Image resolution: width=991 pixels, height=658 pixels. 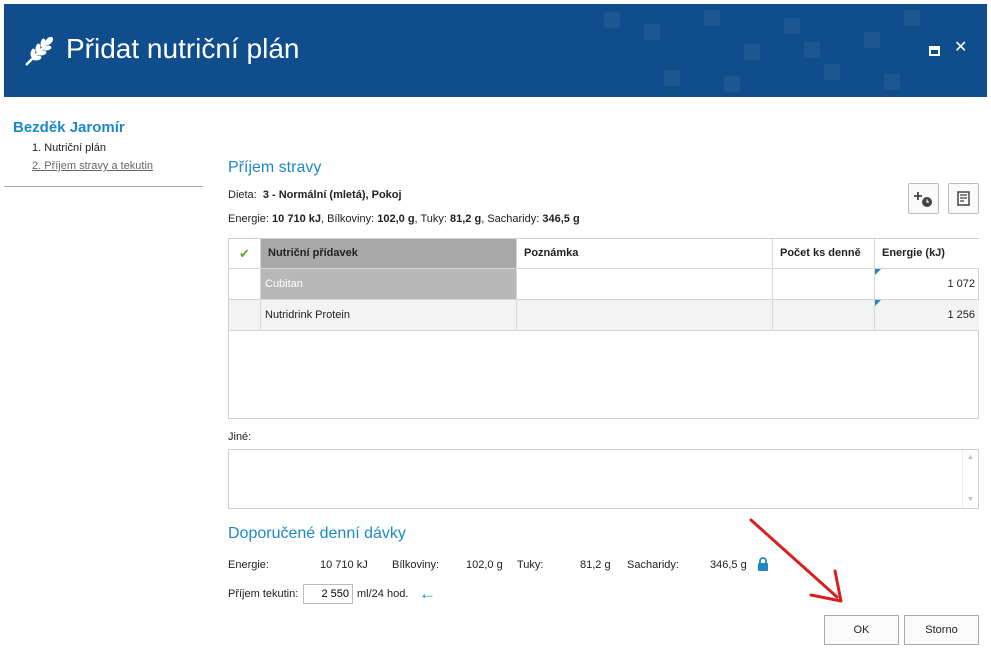 I want to click on fluid-intake-label: Příjem tekutin:, so click(x=263, y=594).